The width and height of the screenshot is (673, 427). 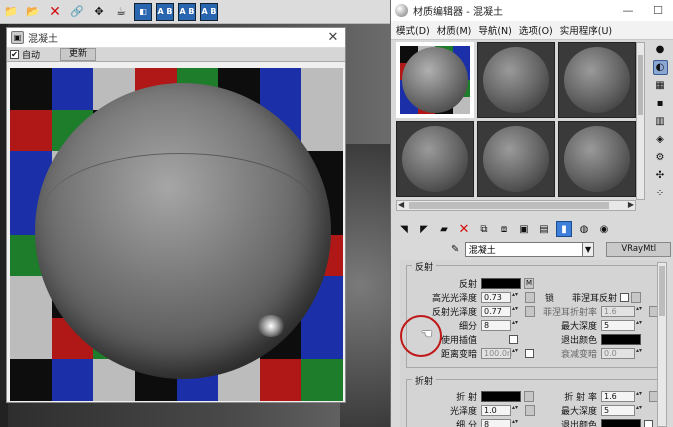 What do you see at coordinates (401, 204) in the screenshot?
I see `scroll-left-icon: ◀` at bounding box center [401, 204].